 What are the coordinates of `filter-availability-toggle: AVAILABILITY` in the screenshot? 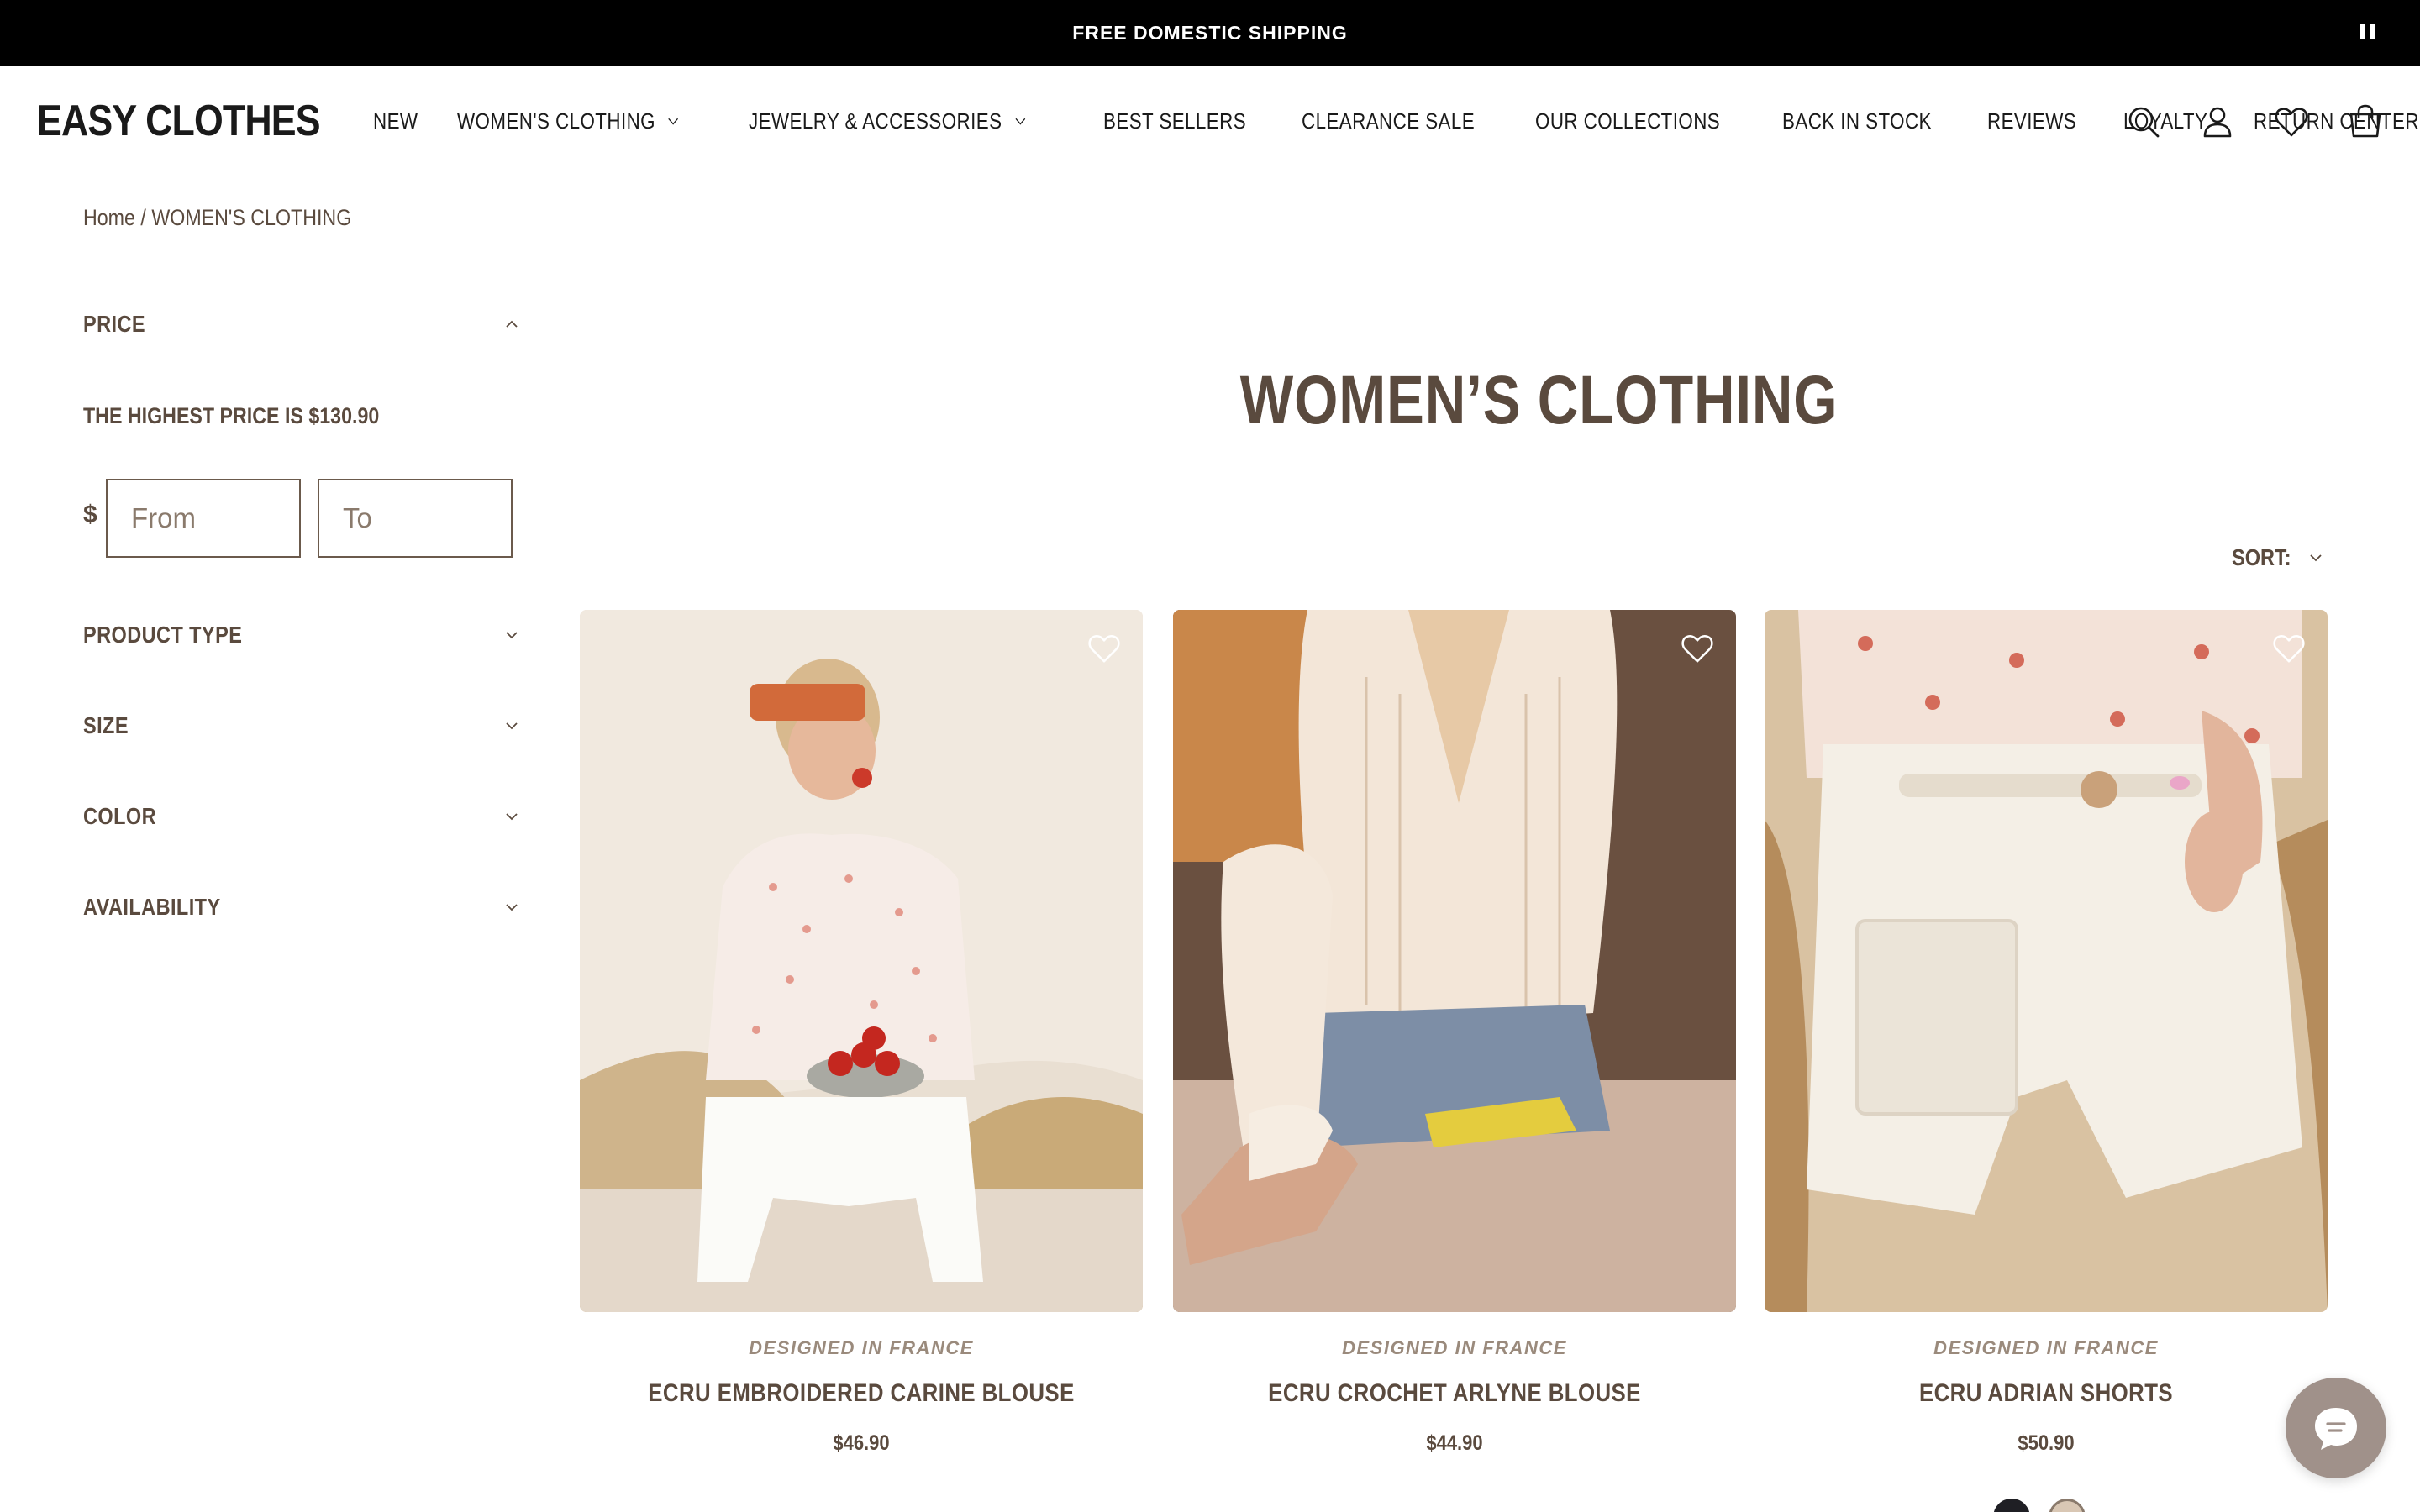 It's located at (301, 907).